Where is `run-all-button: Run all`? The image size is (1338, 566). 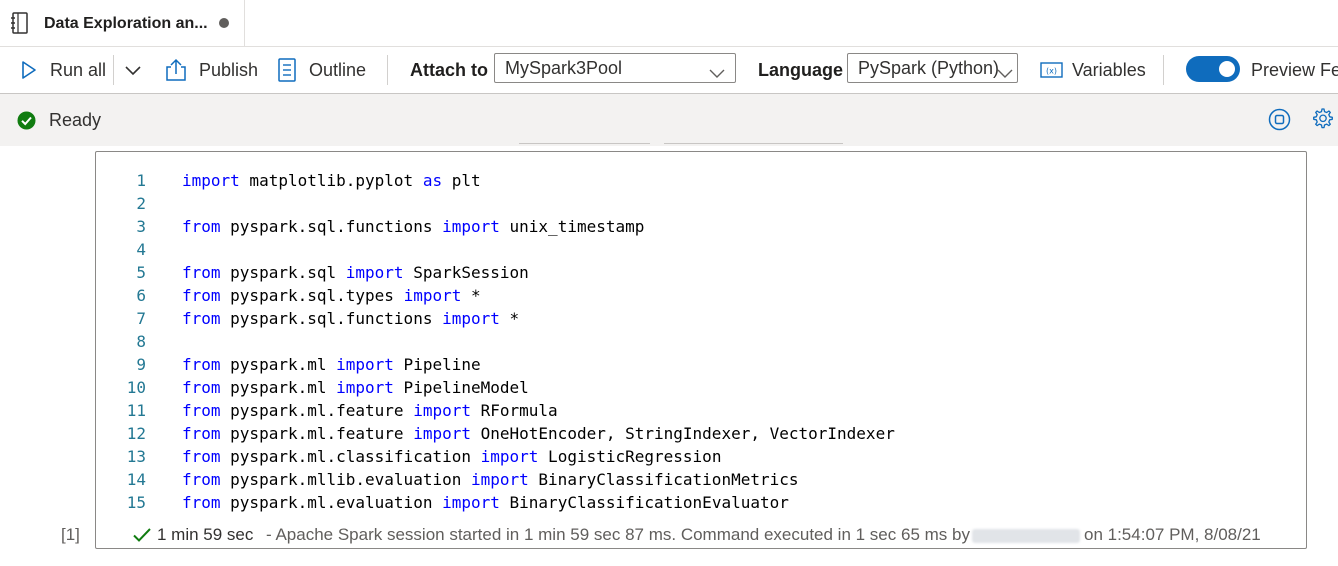
run-all-button: Run all is located at coordinates (63, 70).